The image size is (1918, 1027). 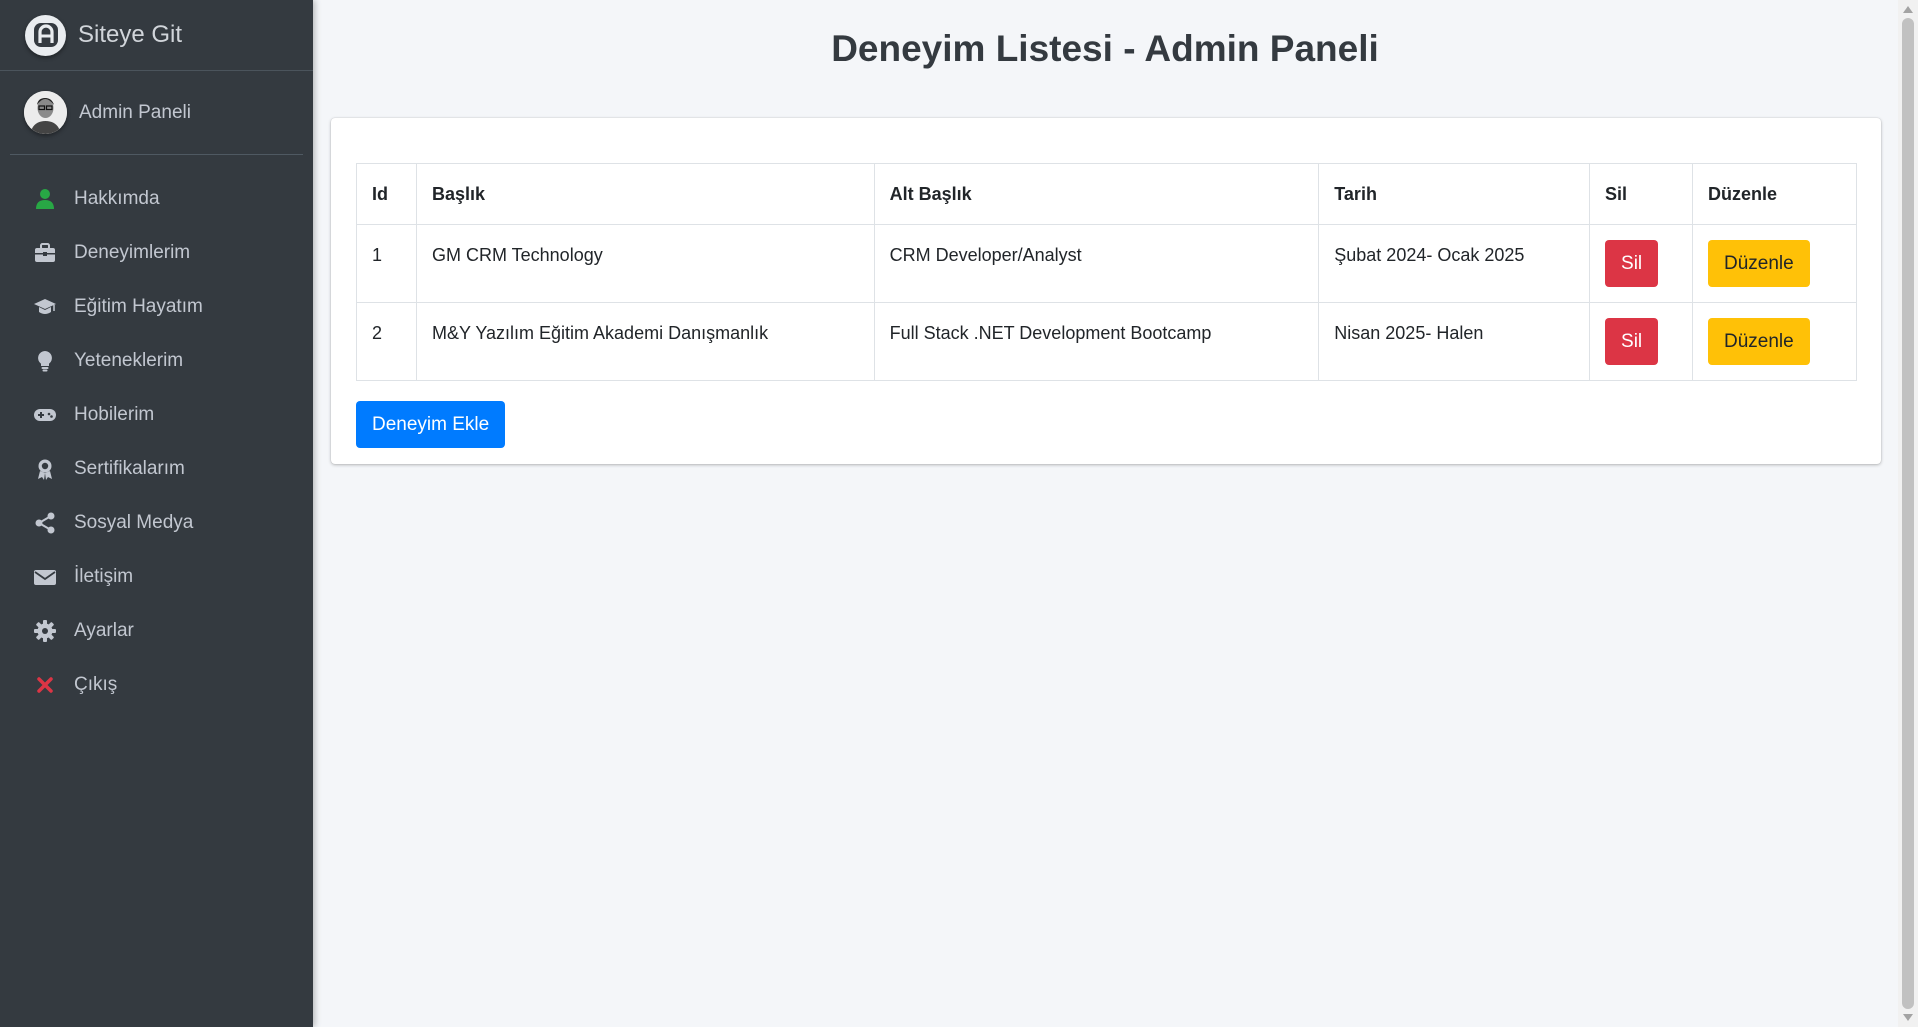 What do you see at coordinates (1096, 341) in the screenshot?
I see `cell-subtitle: Full Stack .NET Development Bootcamp` at bounding box center [1096, 341].